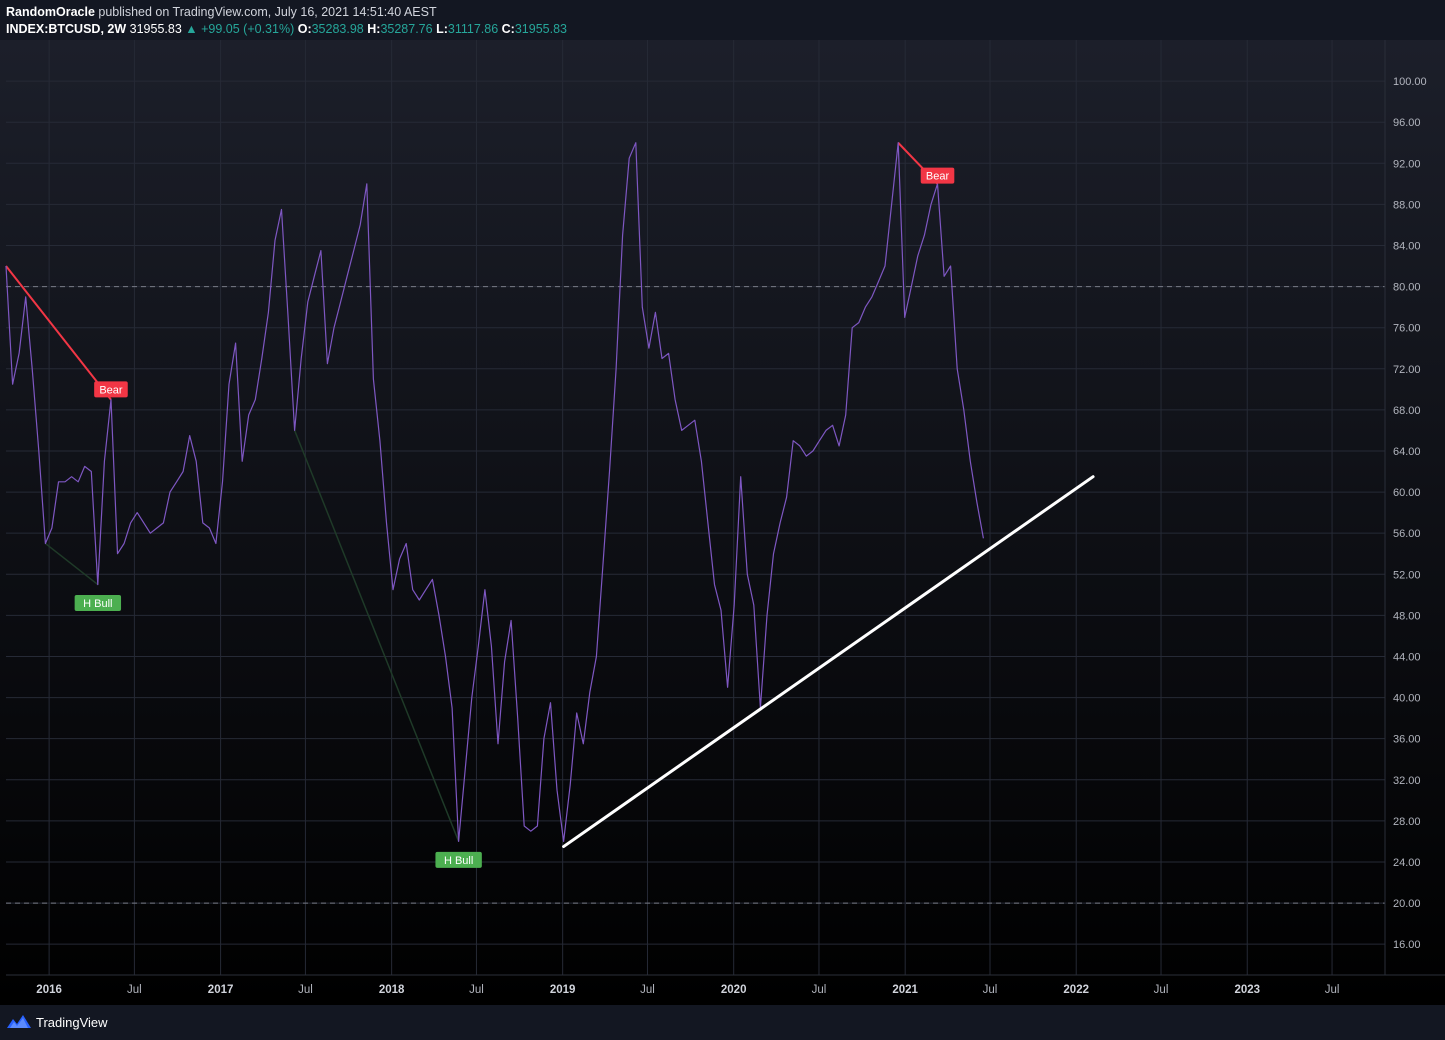  I want to click on y-tick-label: 88.00, so click(1407, 205).